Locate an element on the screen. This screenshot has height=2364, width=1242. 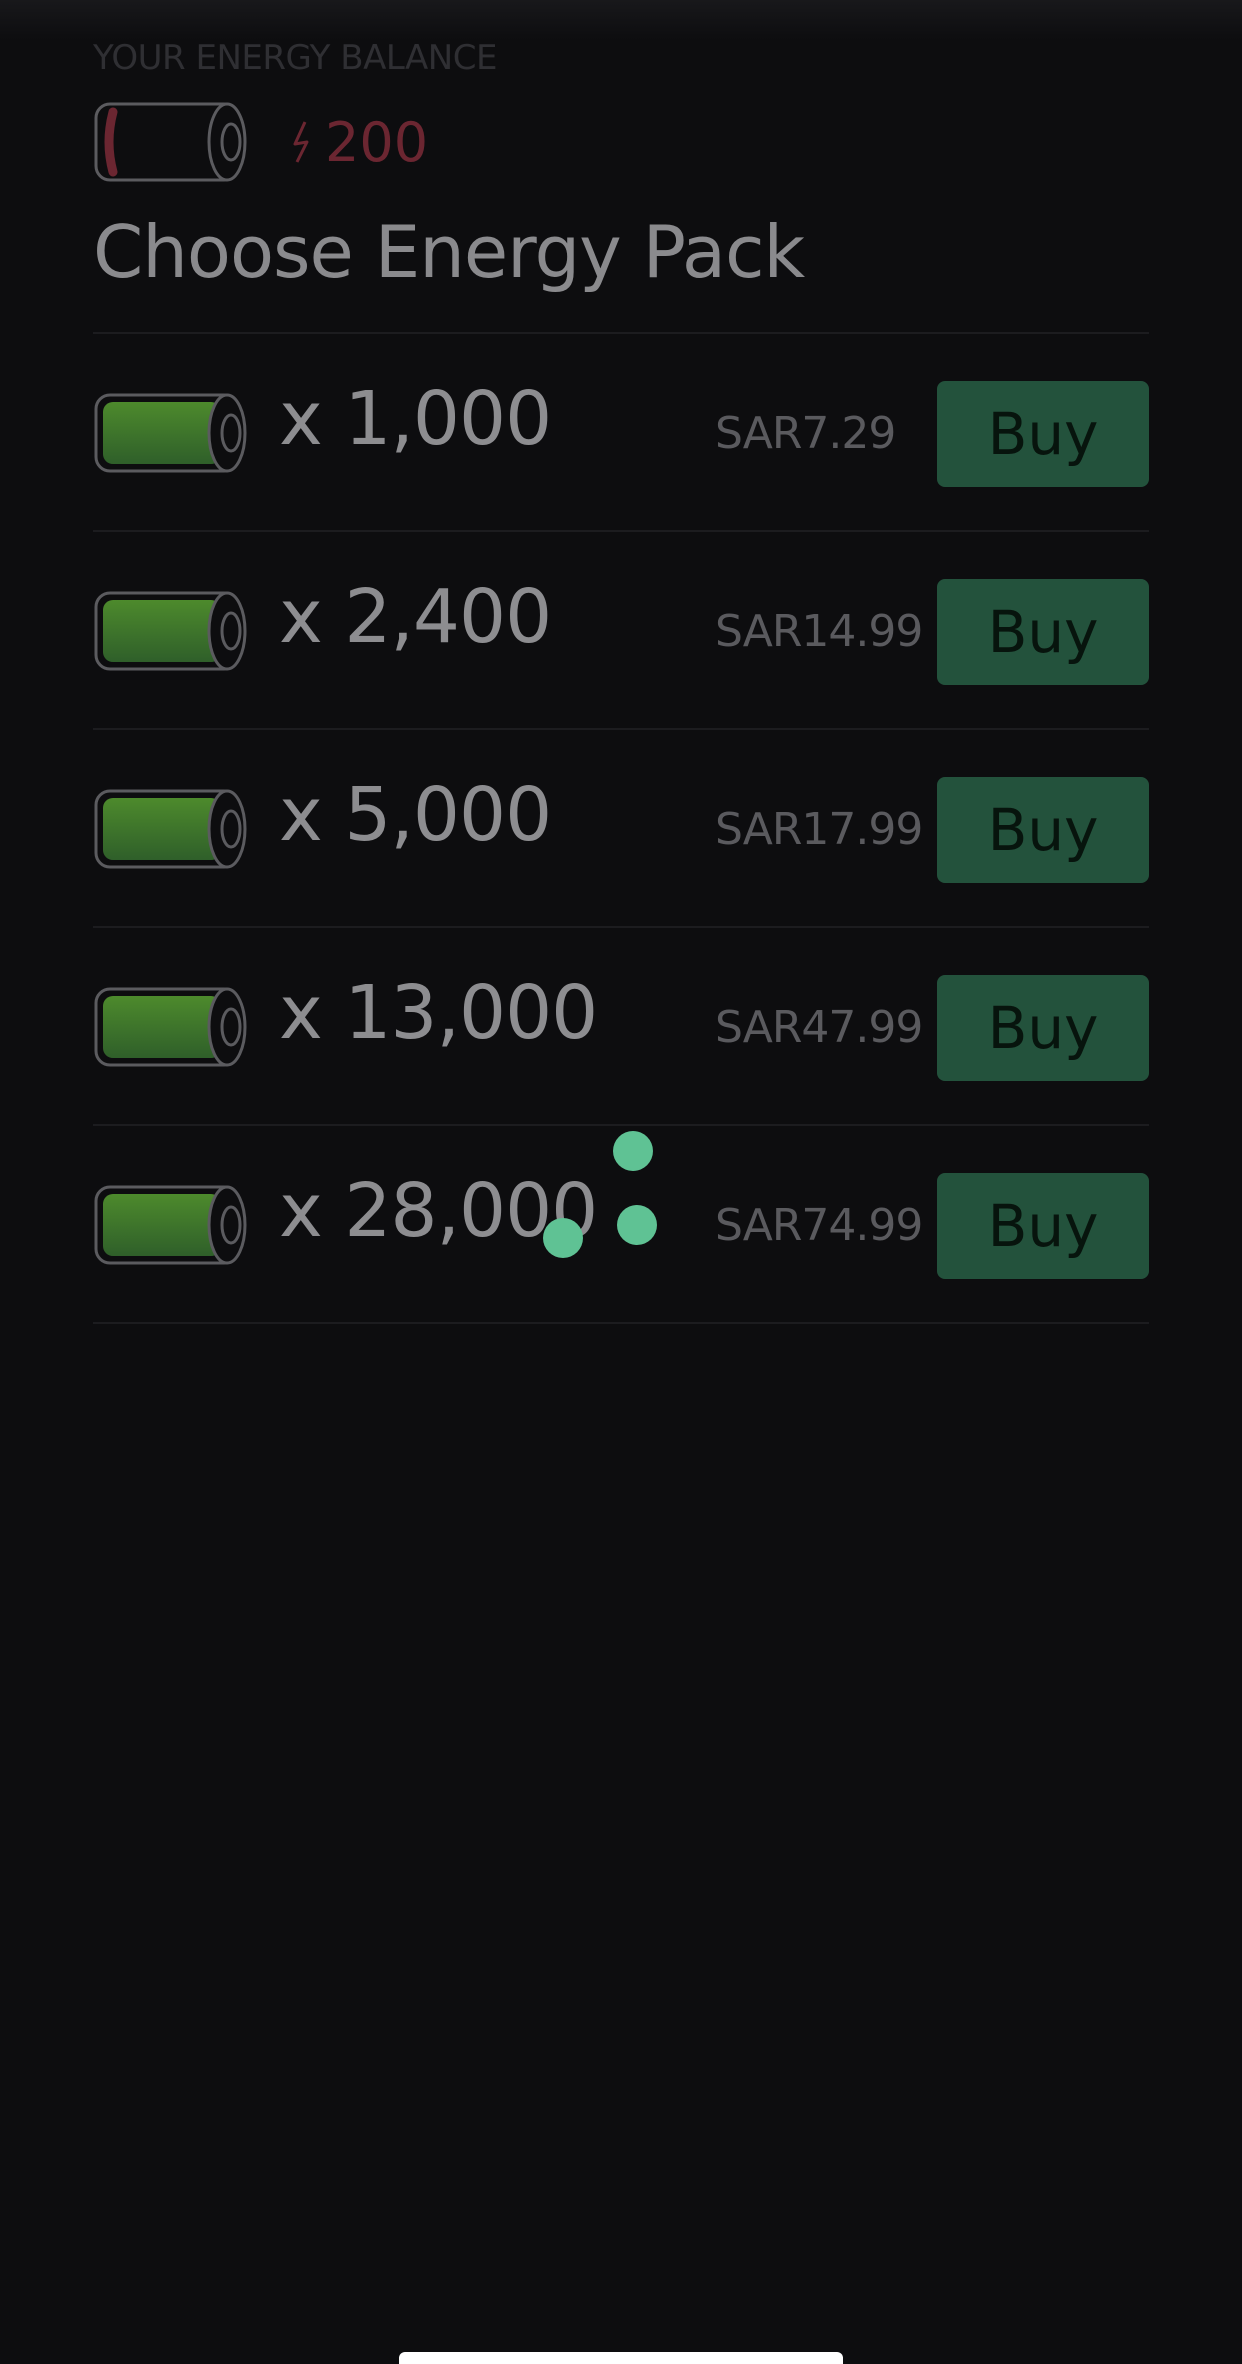
balance-amount: 200 is located at coordinates (377, 142).